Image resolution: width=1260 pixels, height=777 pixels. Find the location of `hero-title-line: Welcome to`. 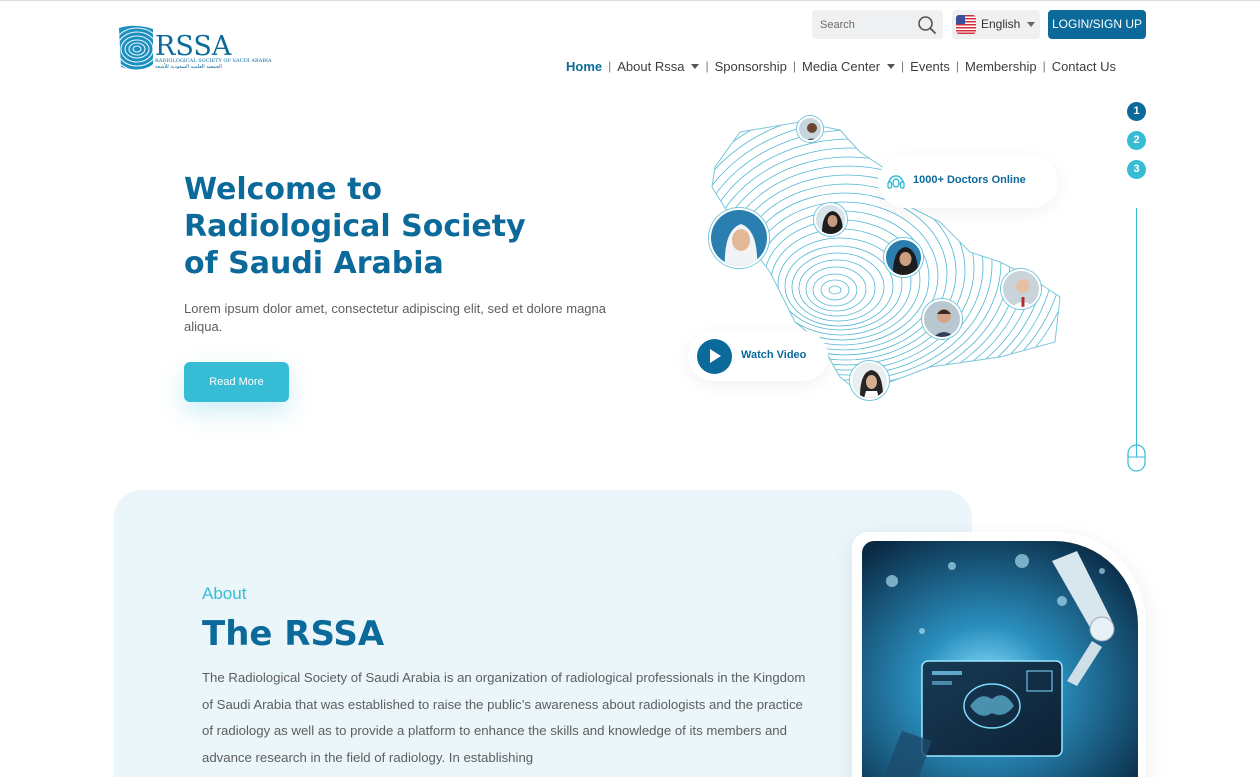

hero-title-line: Welcome to is located at coordinates (283, 189).